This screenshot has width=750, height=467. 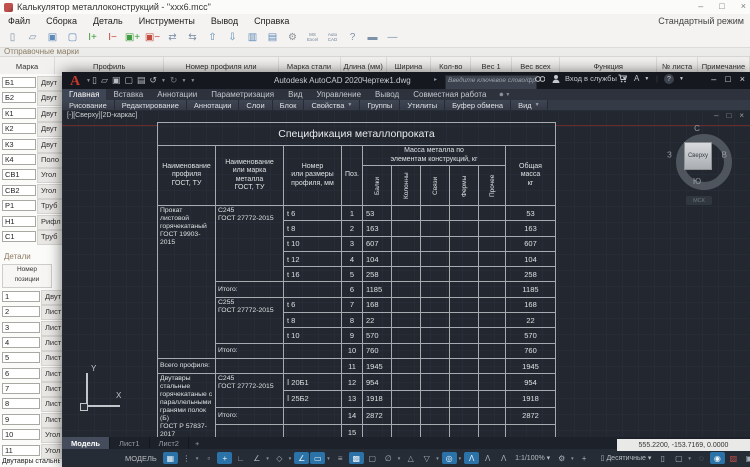 I want to click on maximize-button: □, so click(x=721, y=6).